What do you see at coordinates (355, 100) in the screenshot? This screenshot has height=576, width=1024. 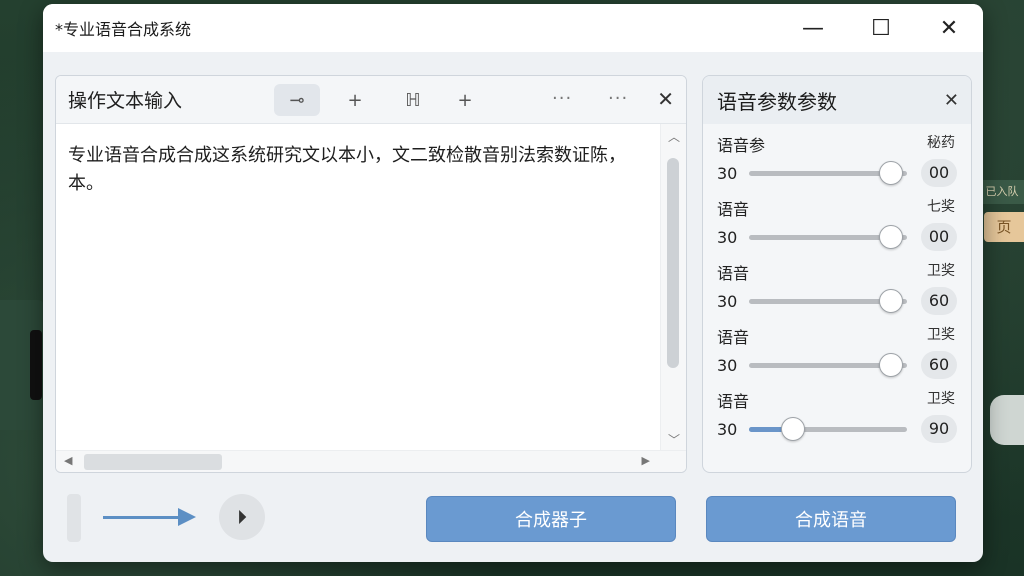 I see `tool-add-icon: +` at bounding box center [355, 100].